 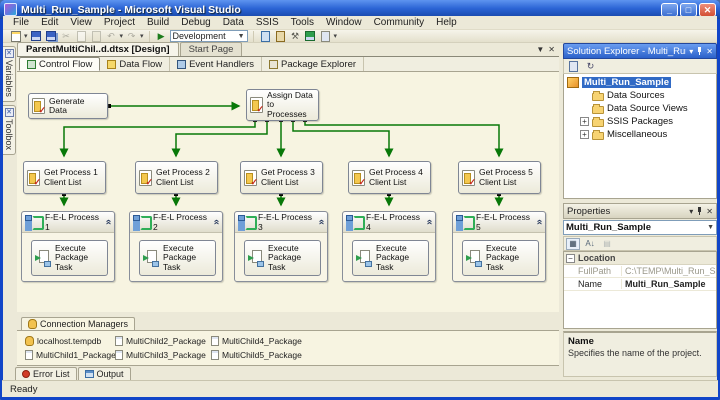 What do you see at coordinates (66, 36) in the screenshot?
I see `cut-icon: ✂` at bounding box center [66, 36].